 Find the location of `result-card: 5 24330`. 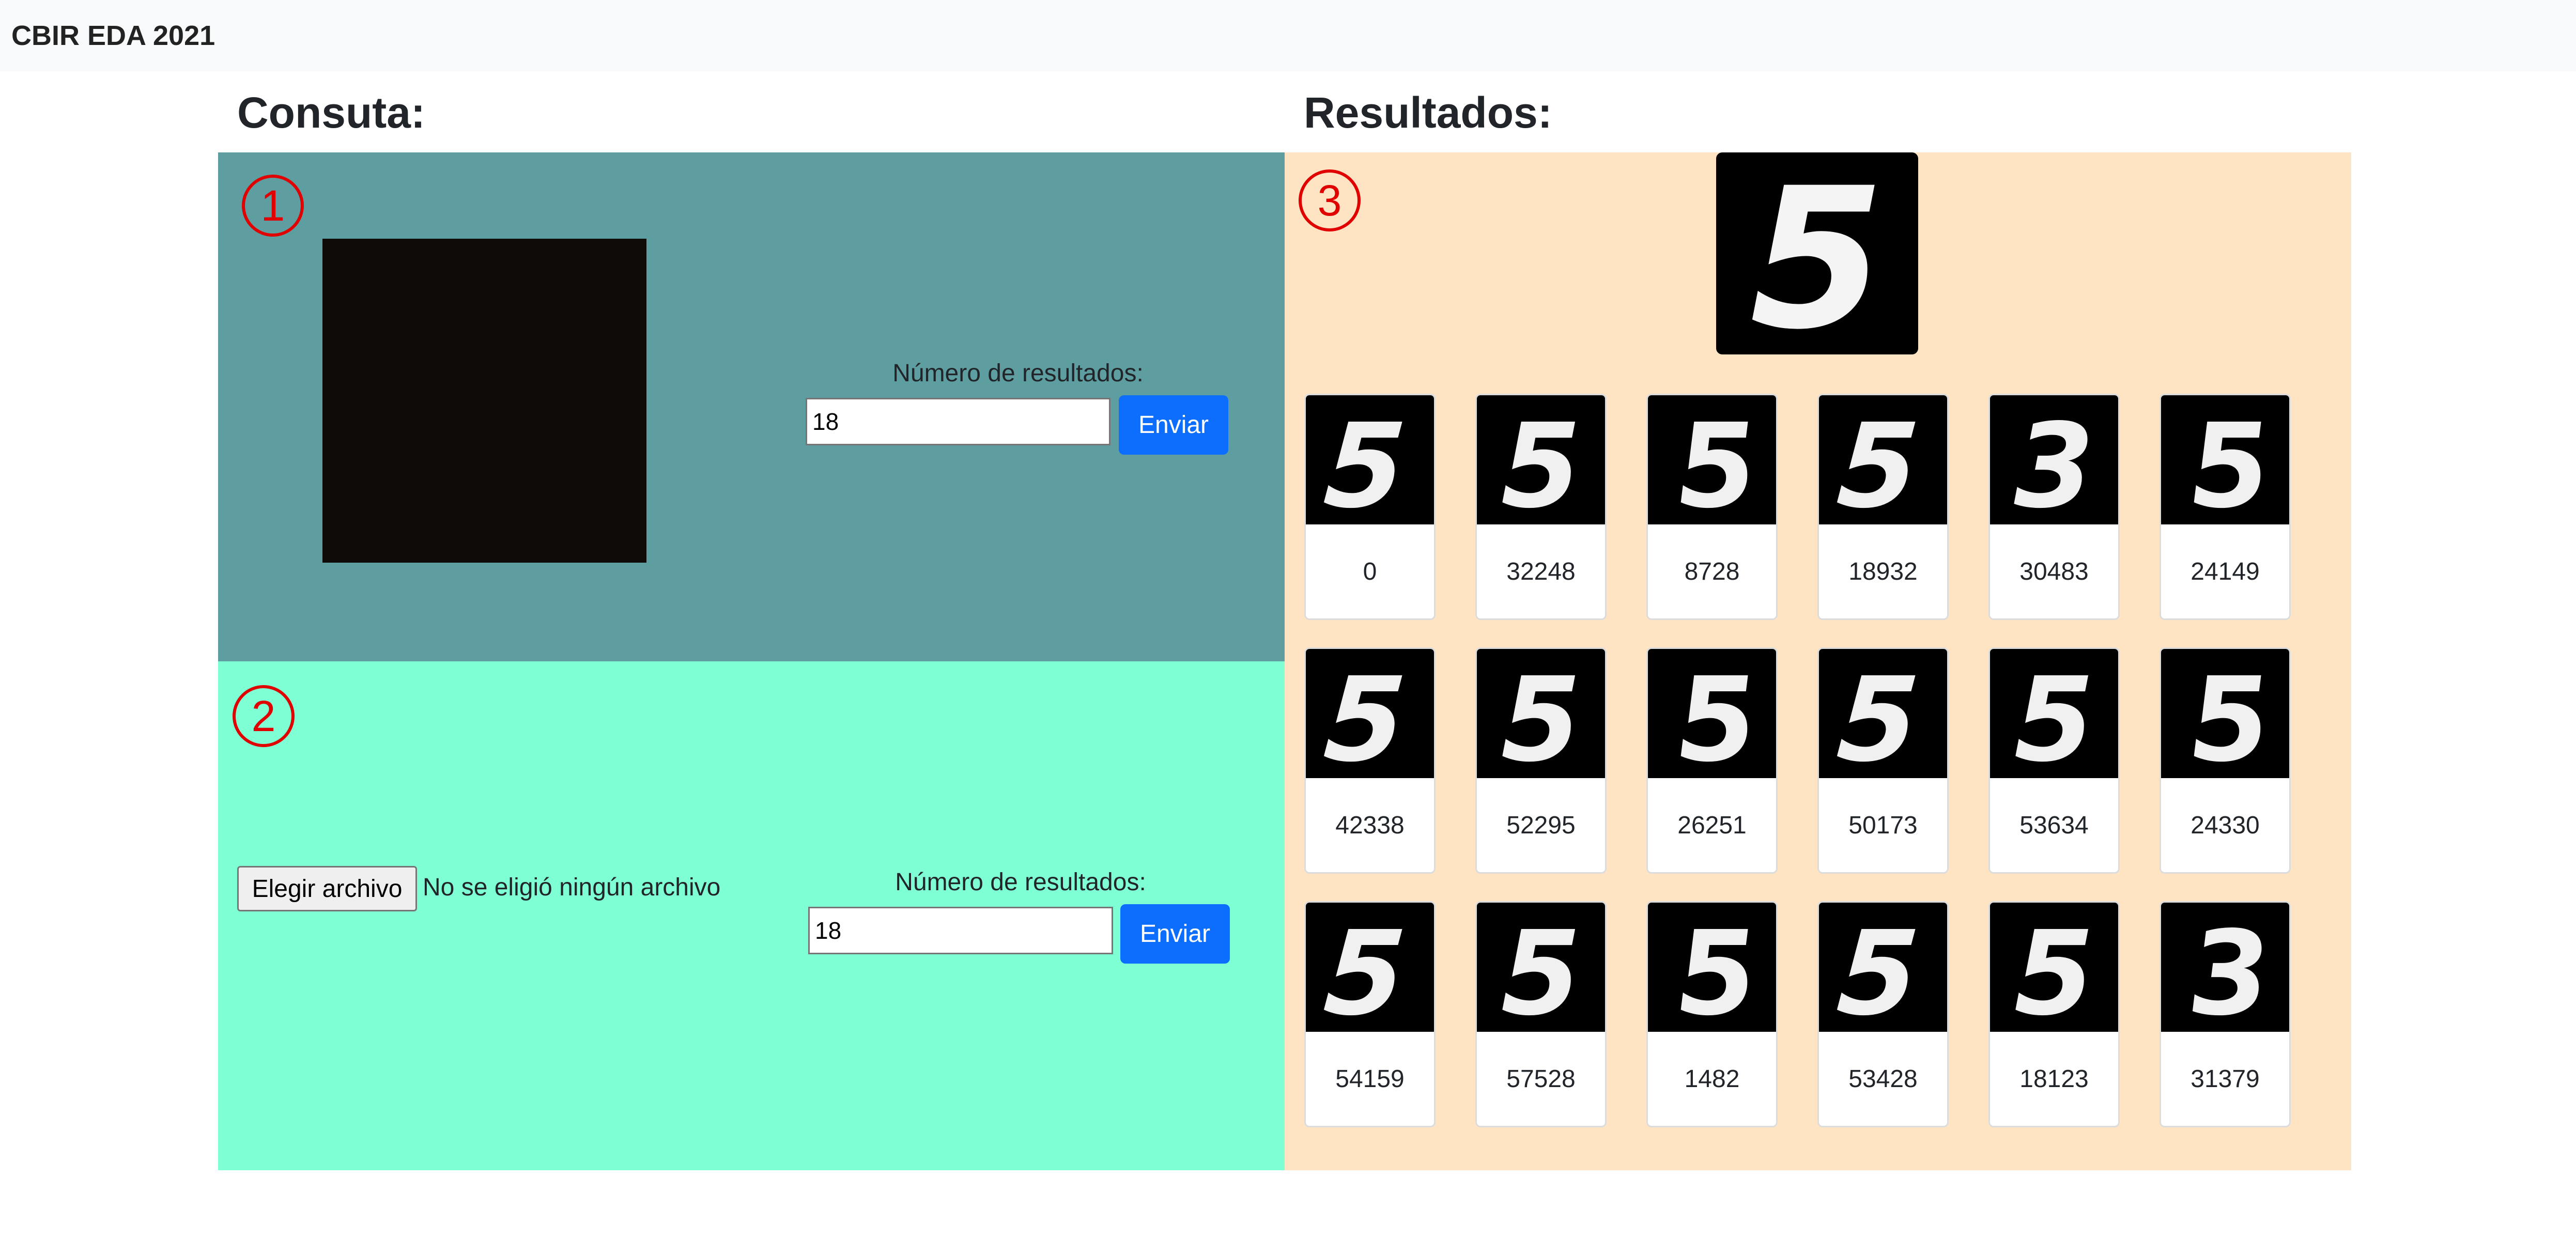

result-card: 5 24330 is located at coordinates (2225, 760).